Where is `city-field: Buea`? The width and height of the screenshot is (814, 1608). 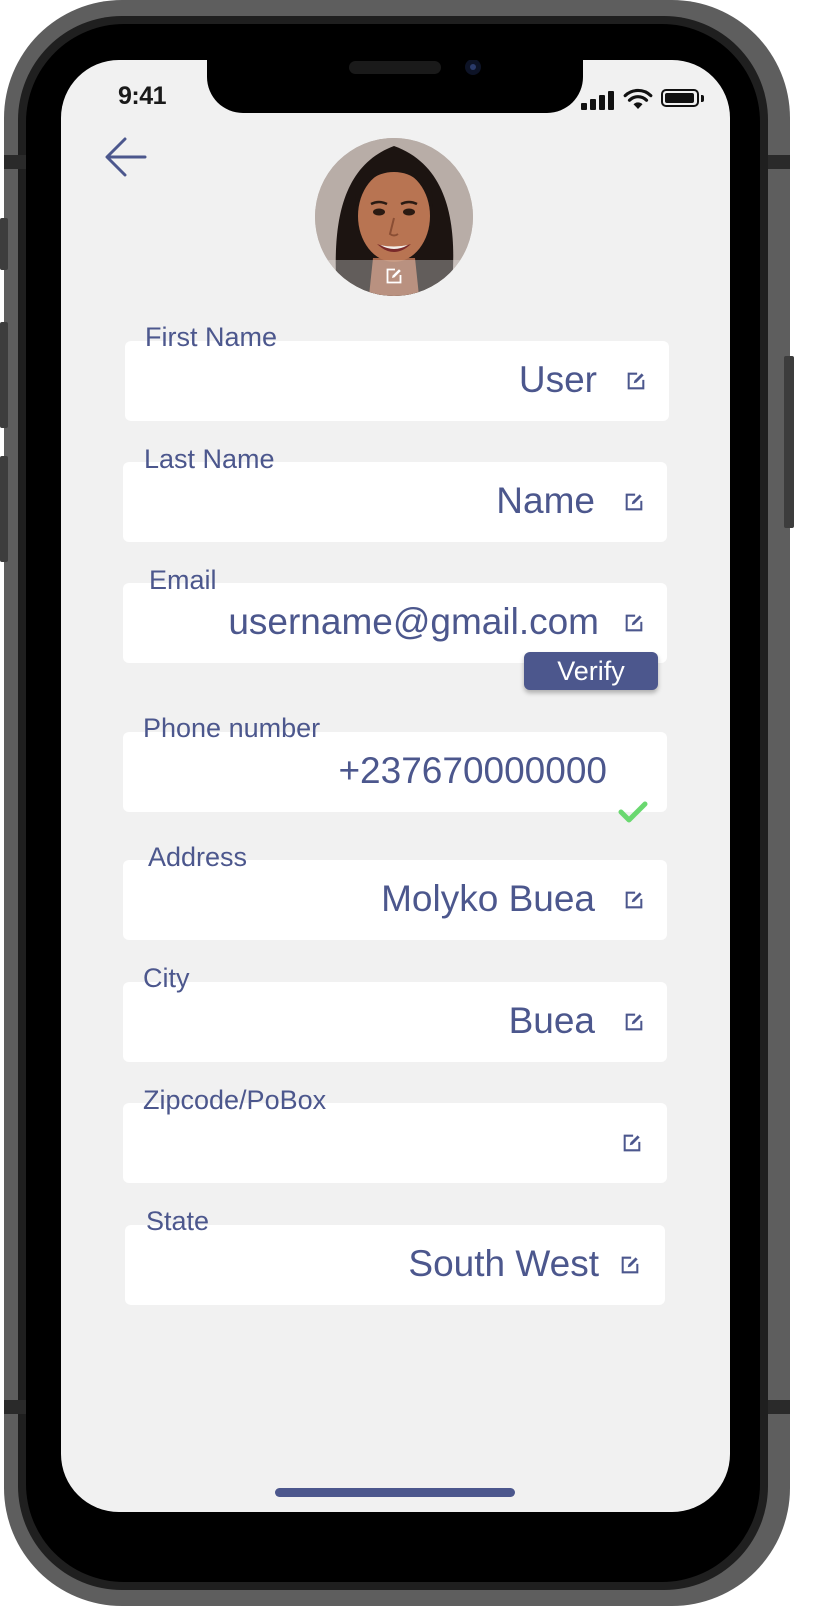 city-field: Buea is located at coordinates (395, 1022).